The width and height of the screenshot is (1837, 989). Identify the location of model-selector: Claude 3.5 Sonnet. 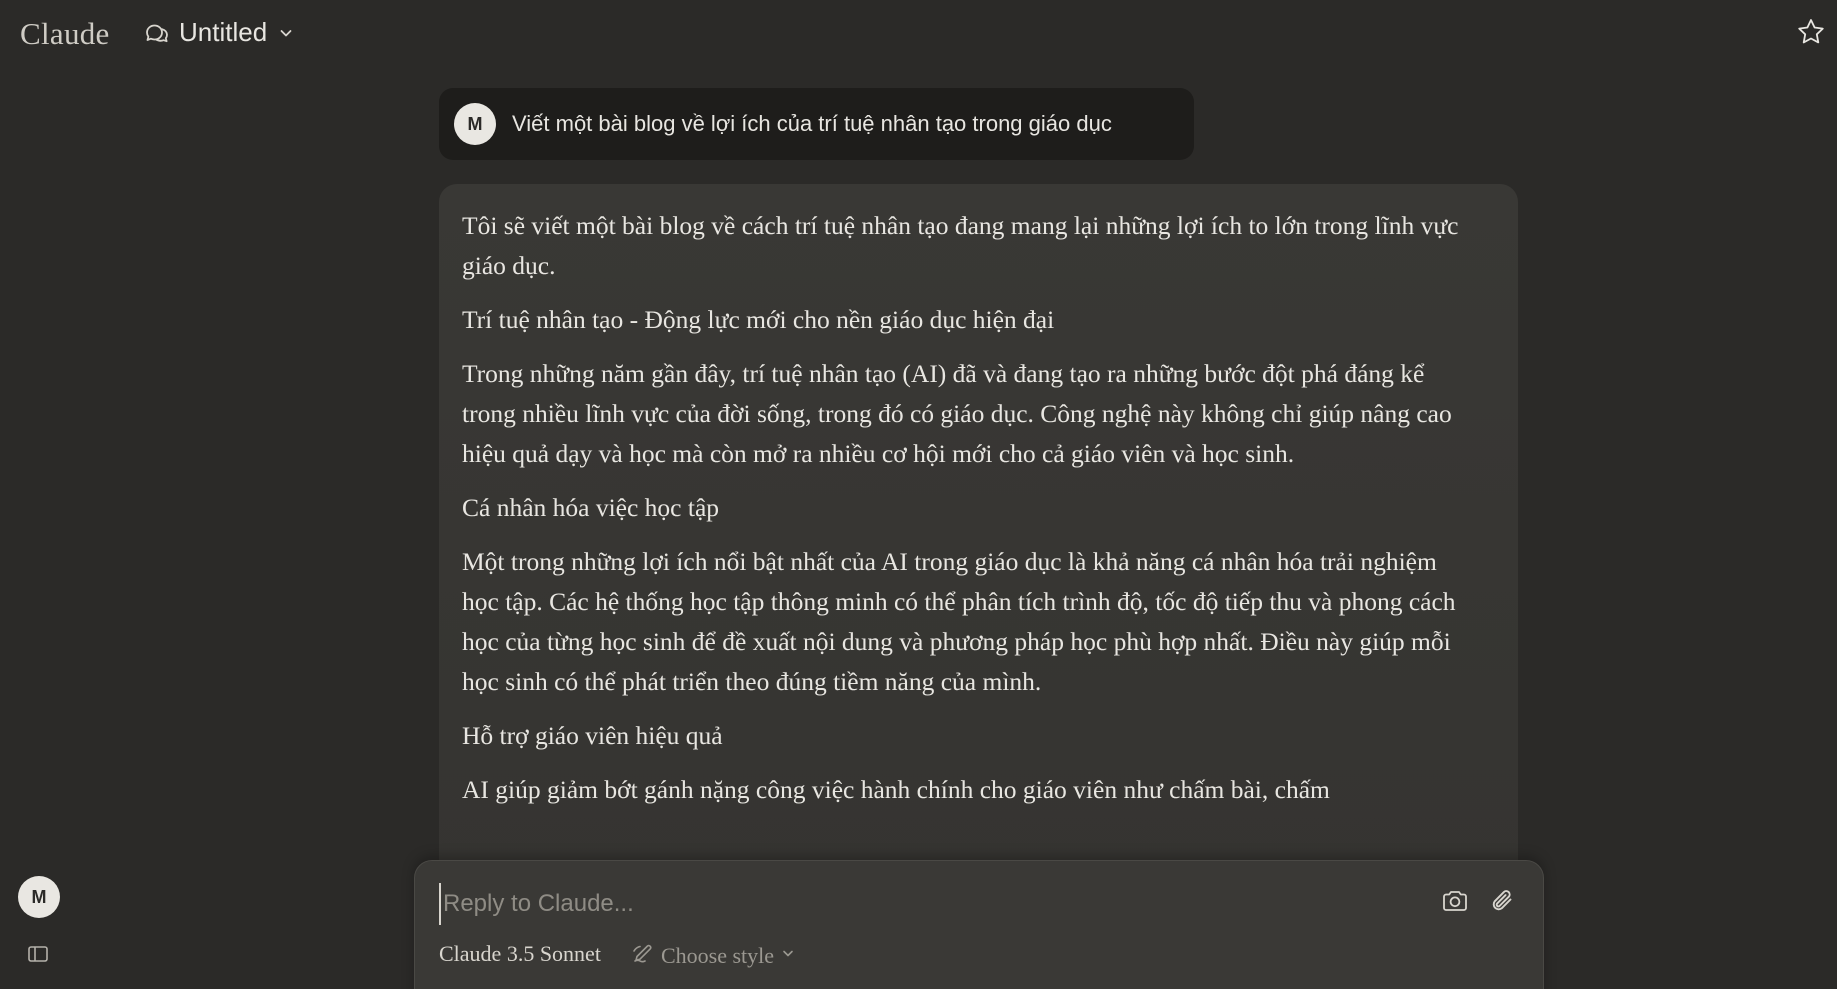
(520, 954).